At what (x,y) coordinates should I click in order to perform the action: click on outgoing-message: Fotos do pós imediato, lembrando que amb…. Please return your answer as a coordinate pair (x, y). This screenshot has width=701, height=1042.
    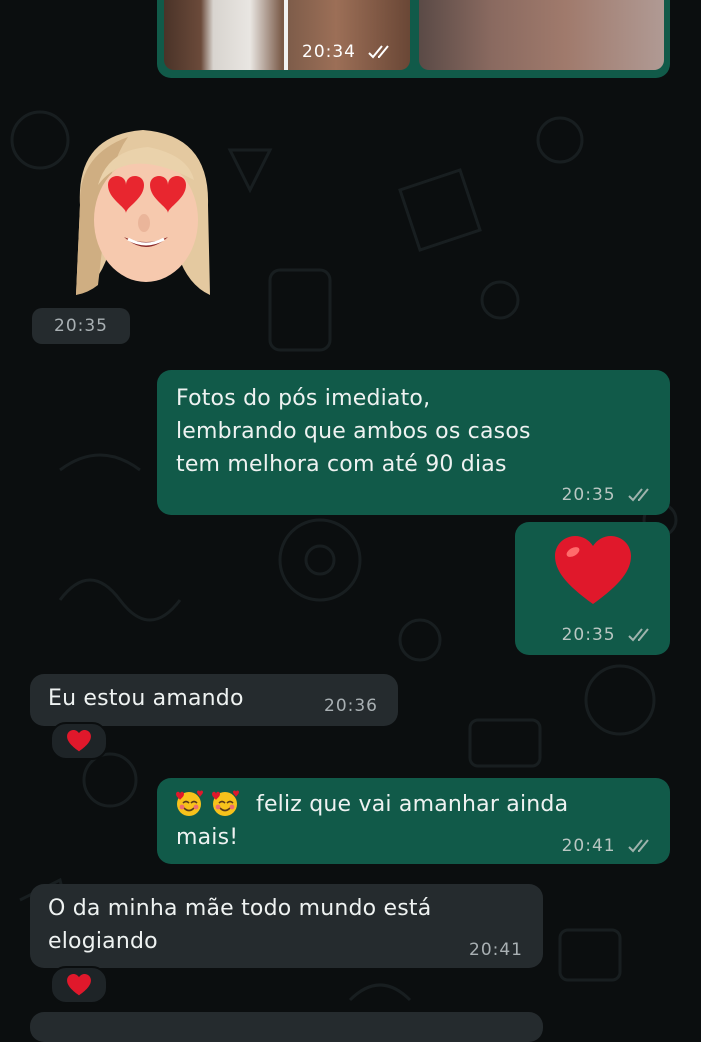
    Looking at the image, I should click on (413, 442).